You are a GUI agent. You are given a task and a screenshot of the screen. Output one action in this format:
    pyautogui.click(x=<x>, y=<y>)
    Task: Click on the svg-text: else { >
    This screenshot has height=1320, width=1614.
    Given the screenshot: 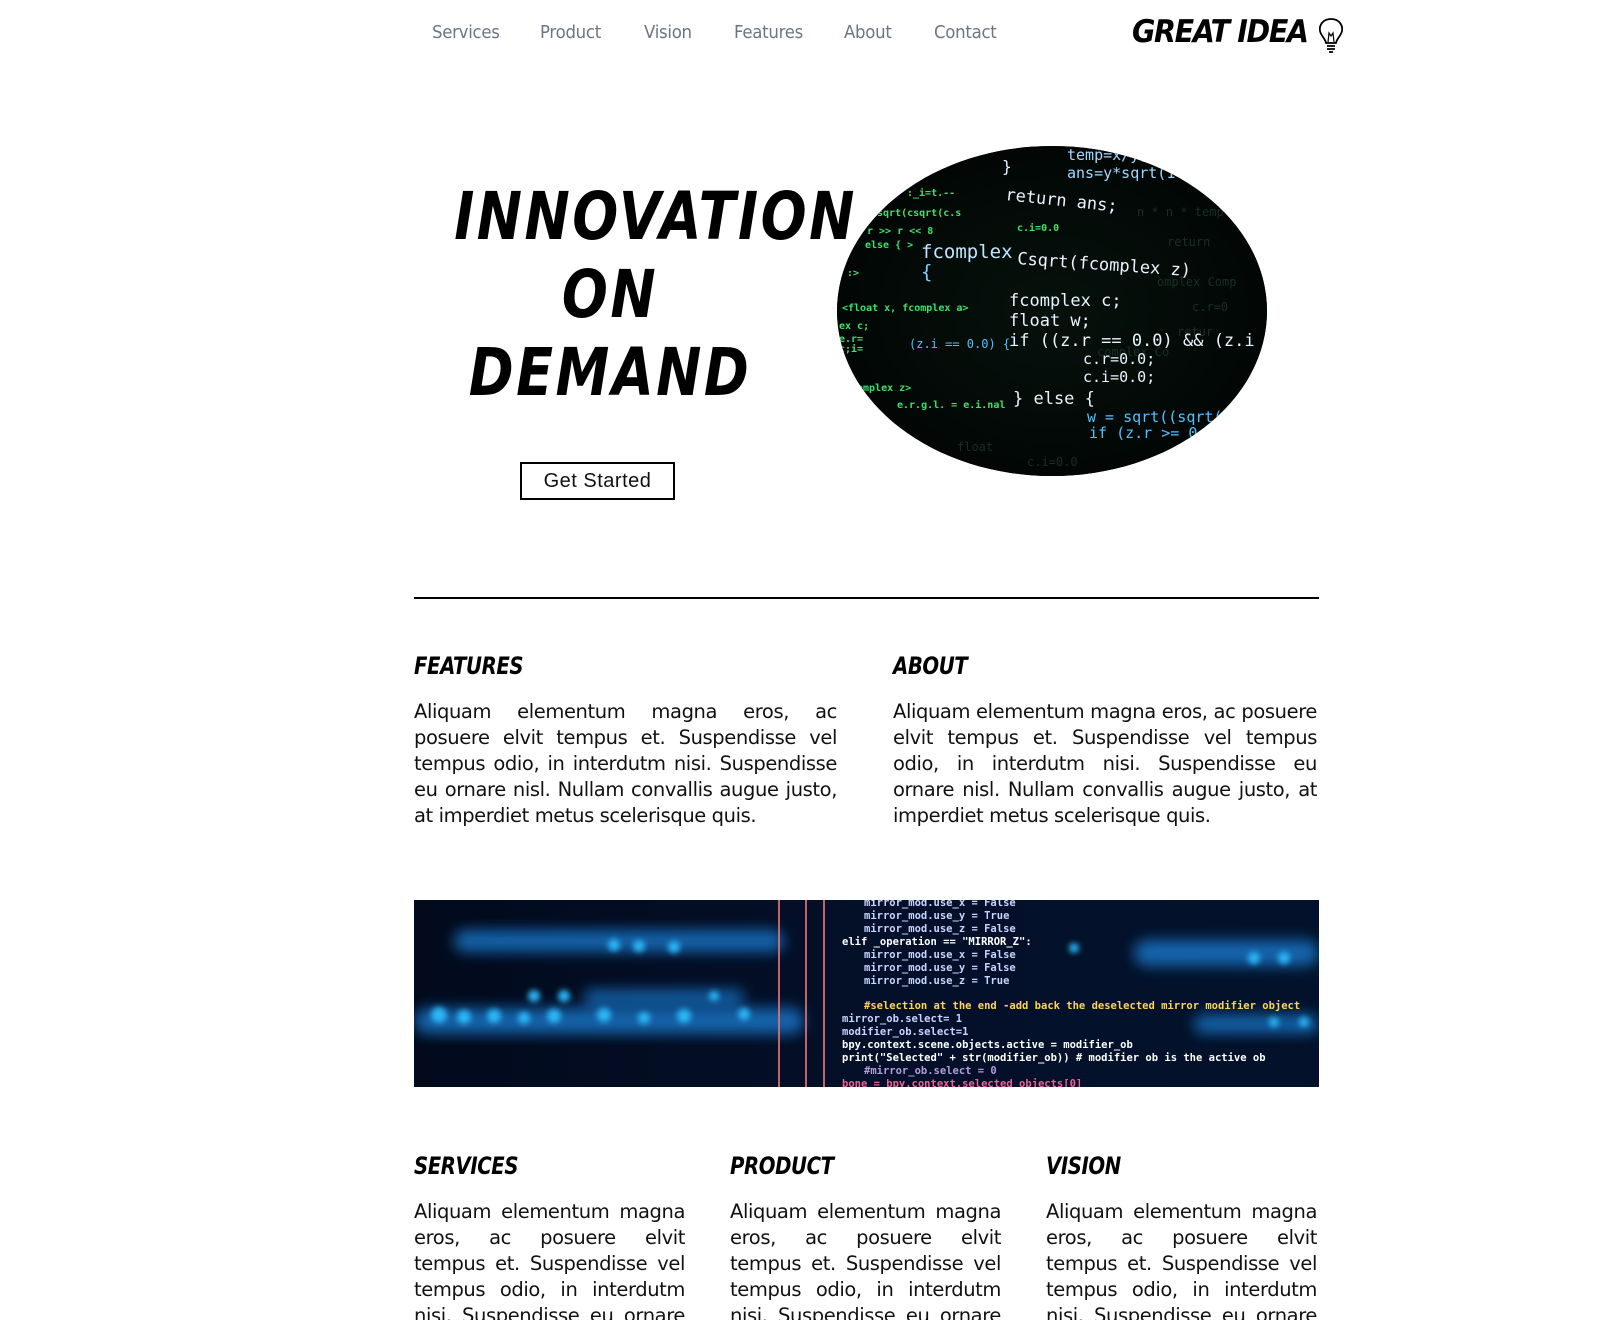 What is the action you would take?
    pyautogui.click(x=889, y=245)
    